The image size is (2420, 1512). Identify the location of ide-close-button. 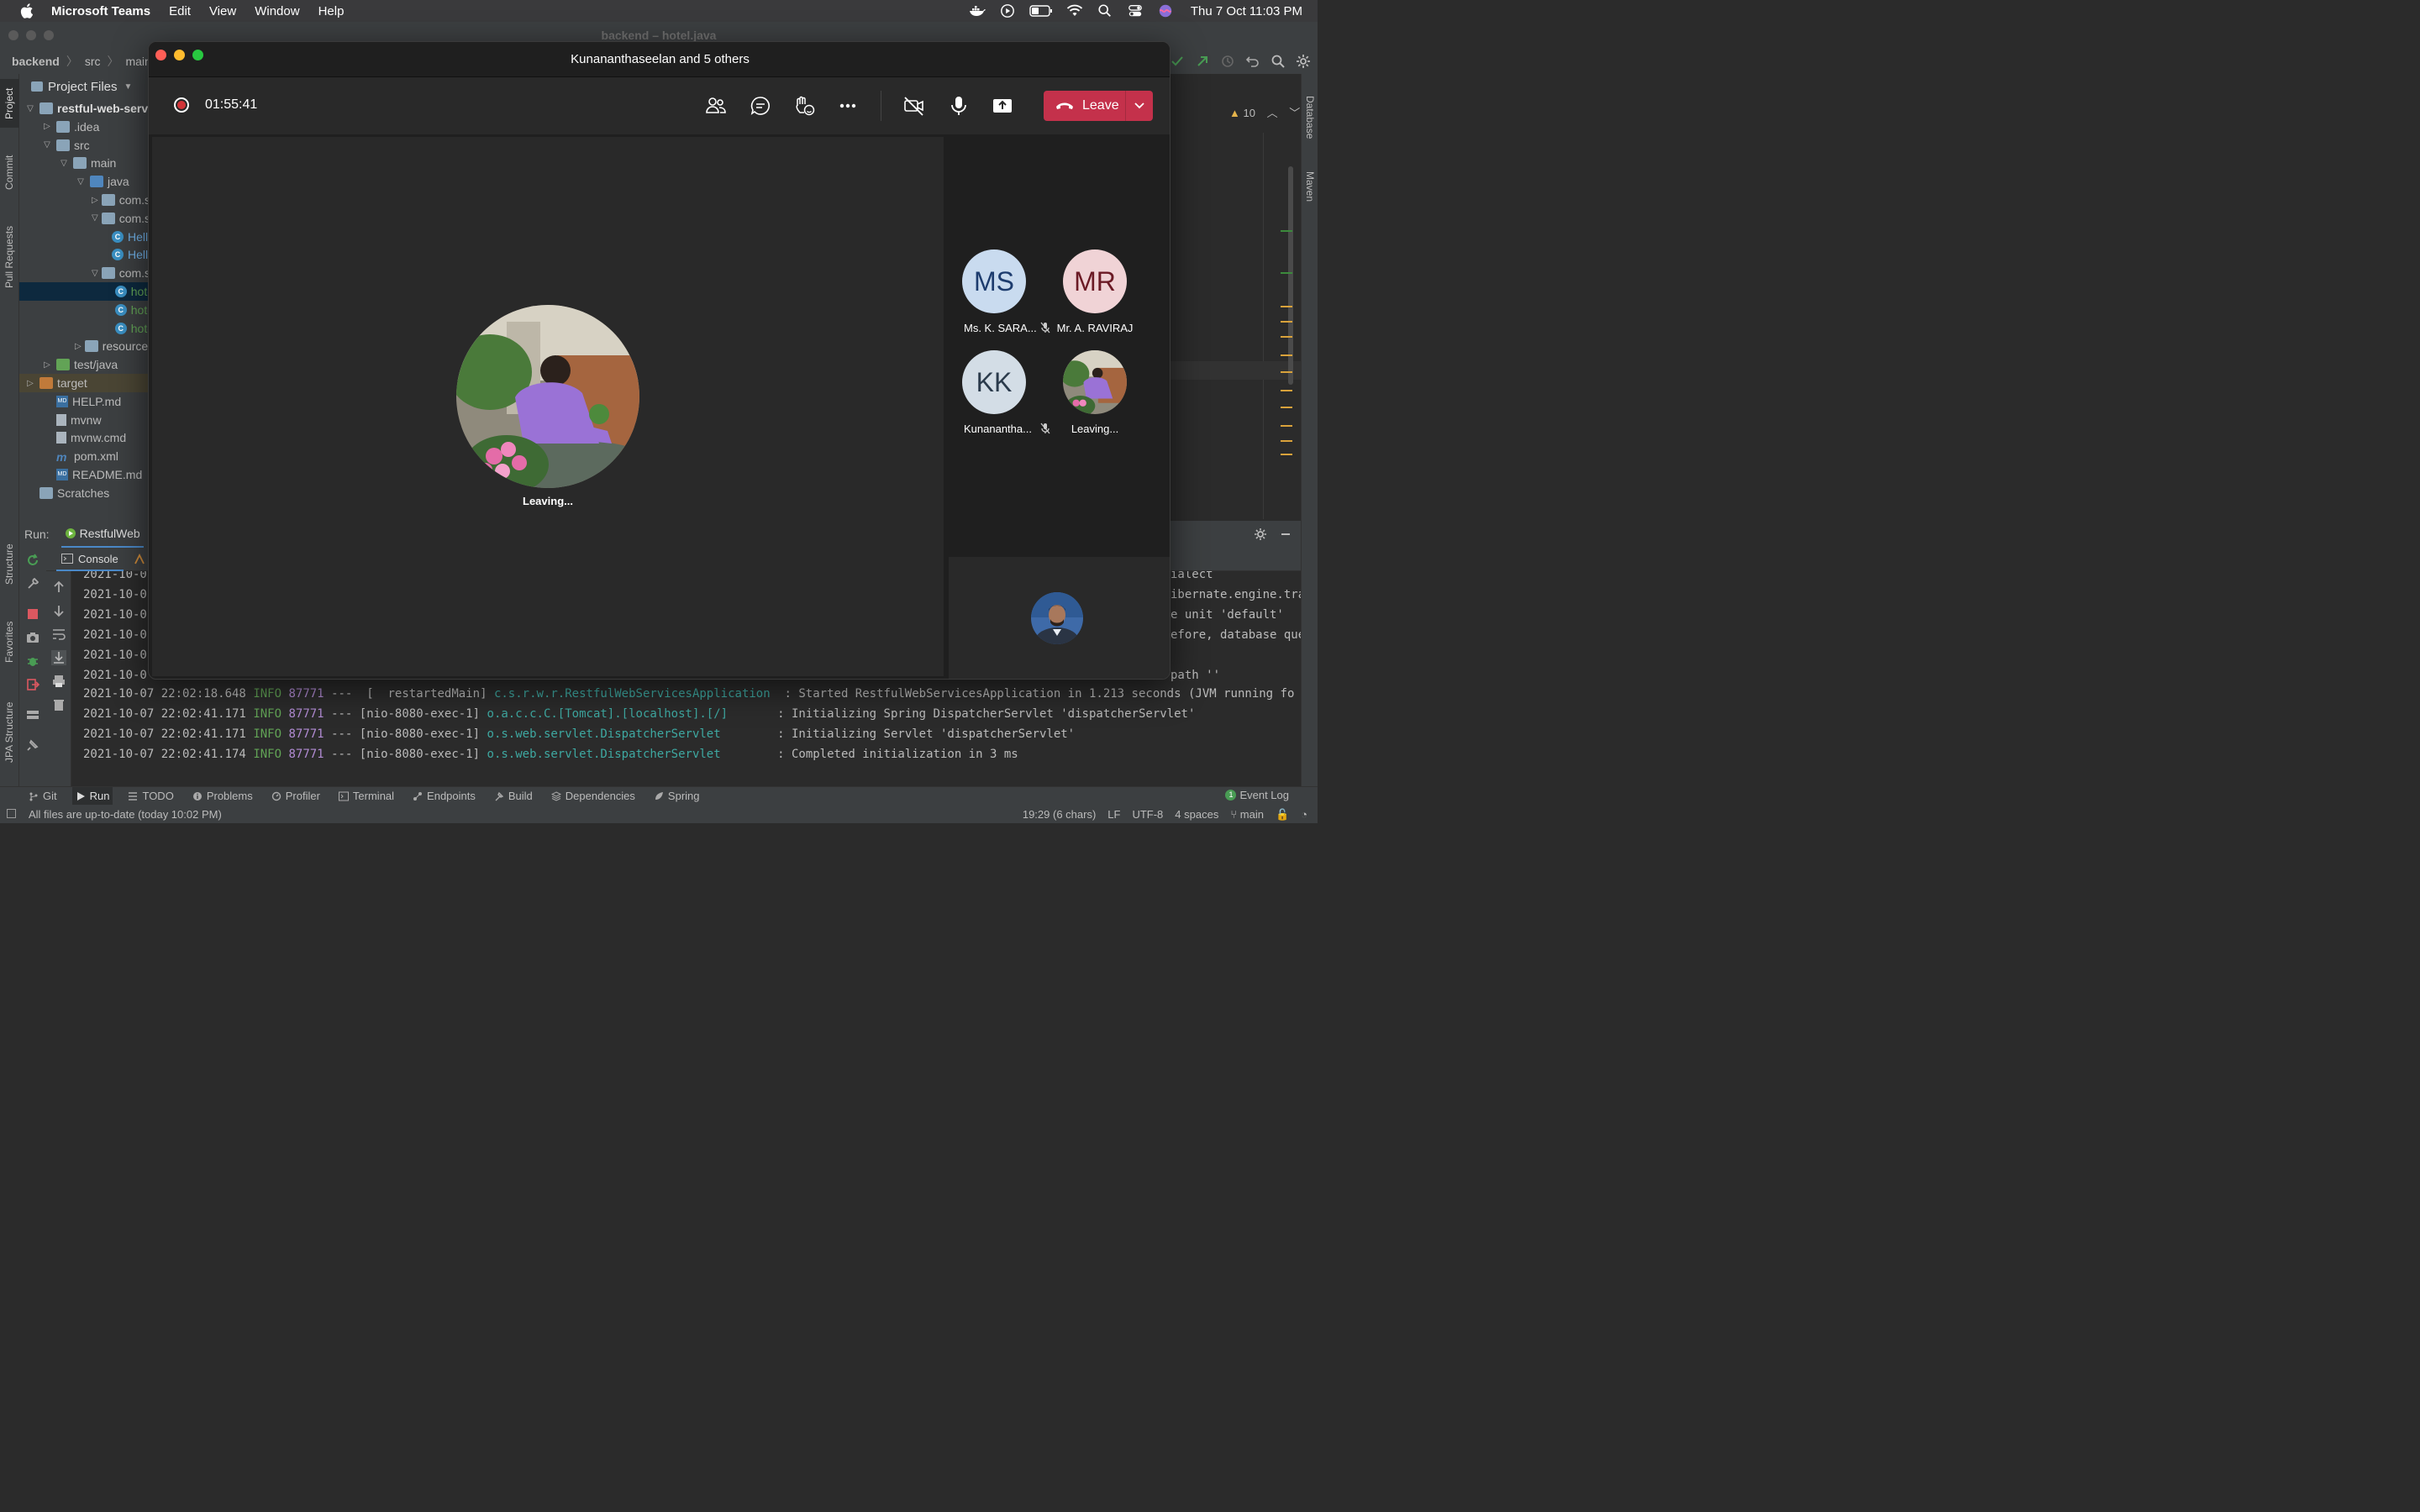
(13, 35).